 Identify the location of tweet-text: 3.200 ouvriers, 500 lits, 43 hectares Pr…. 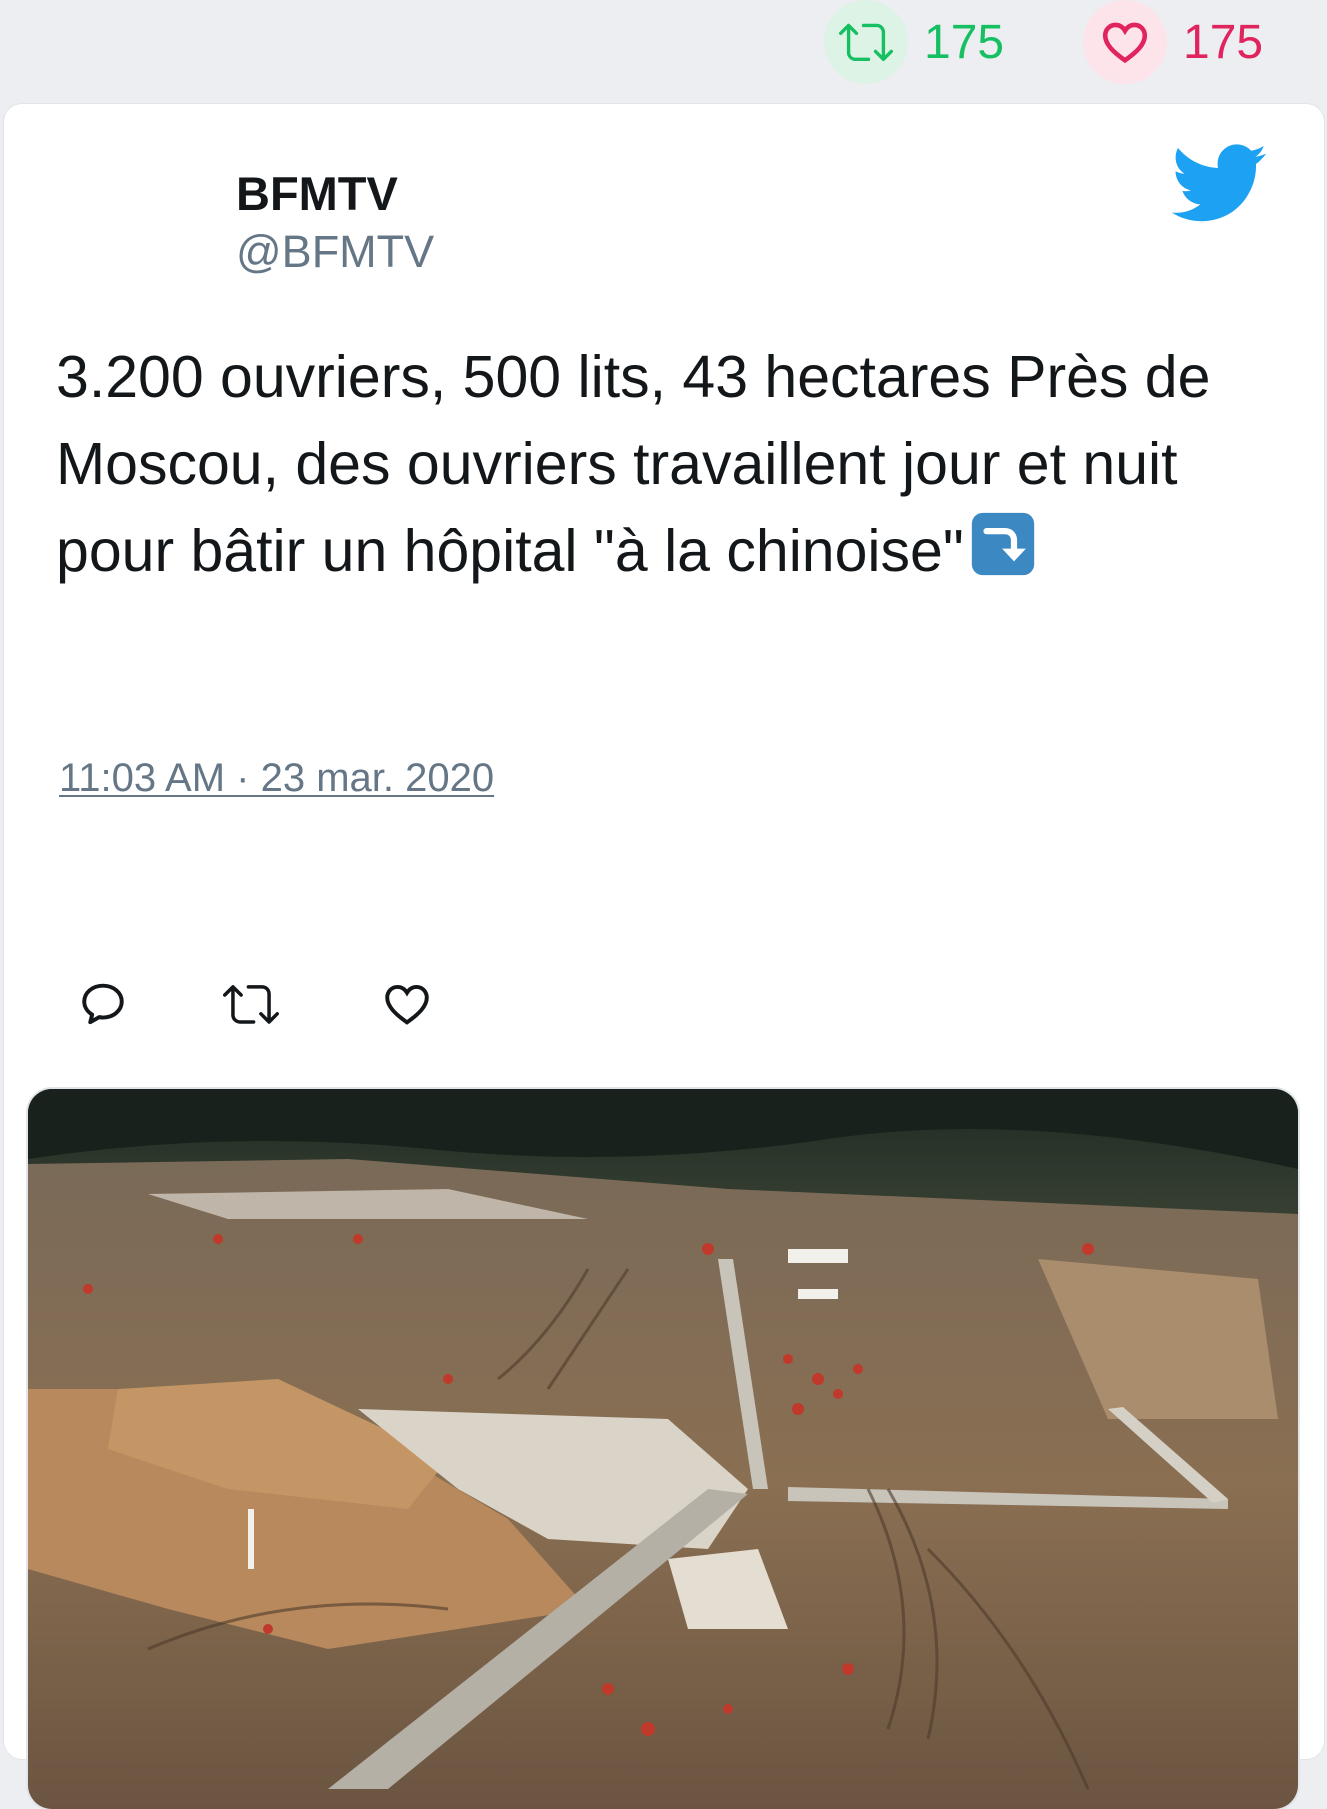
(666, 464).